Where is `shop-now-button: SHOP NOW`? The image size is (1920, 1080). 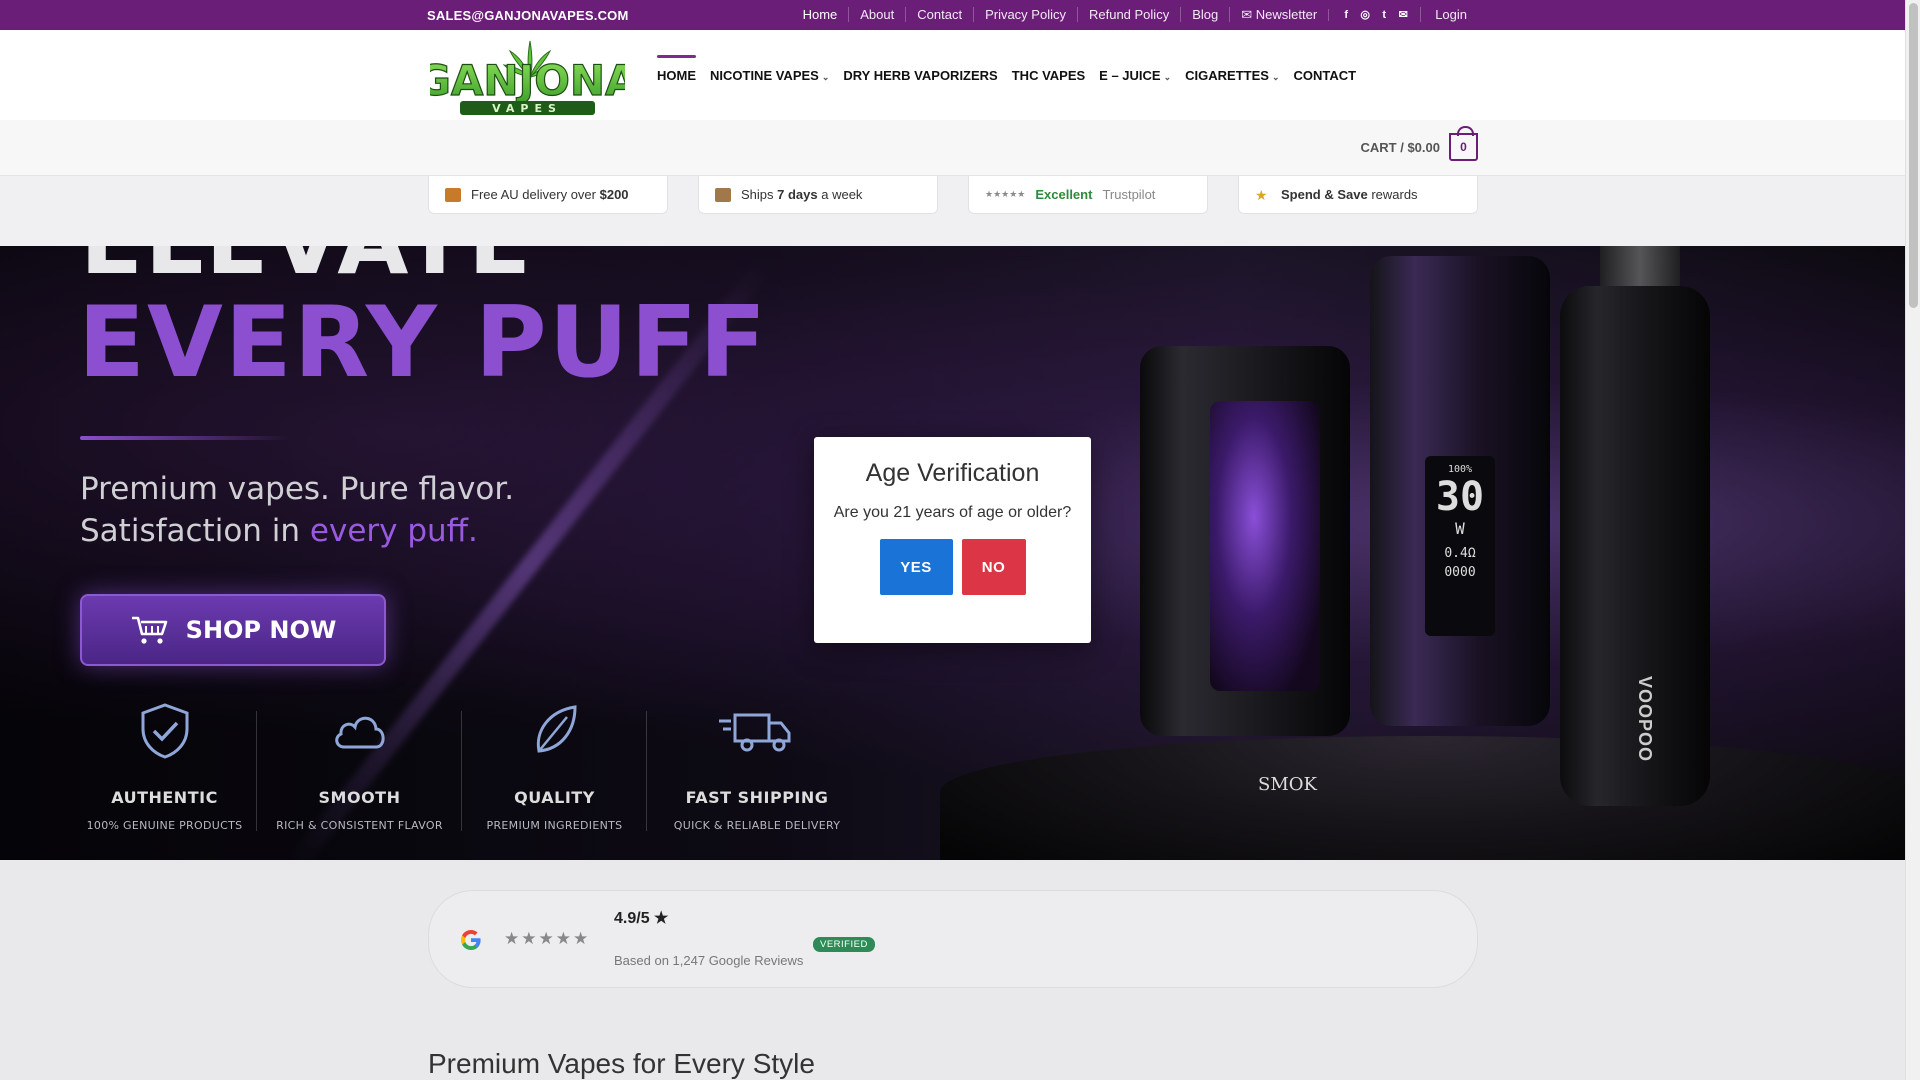
shop-now-button: SHOP NOW is located at coordinates (233, 630).